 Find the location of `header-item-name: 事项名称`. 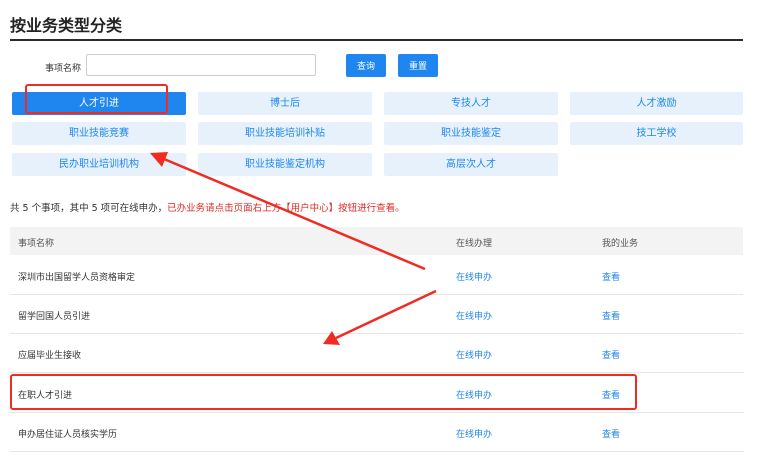

header-item-name: 事项名称 is located at coordinates (36, 244).